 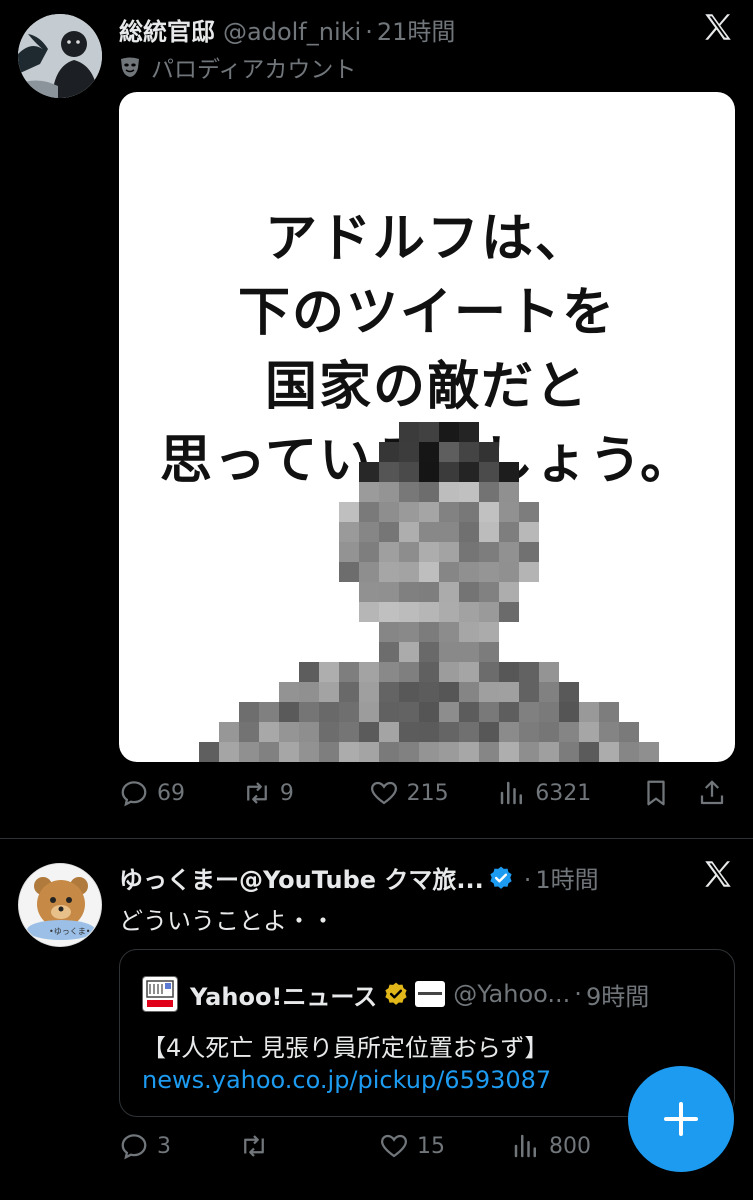 What do you see at coordinates (716, 793) in the screenshot?
I see `share-button` at bounding box center [716, 793].